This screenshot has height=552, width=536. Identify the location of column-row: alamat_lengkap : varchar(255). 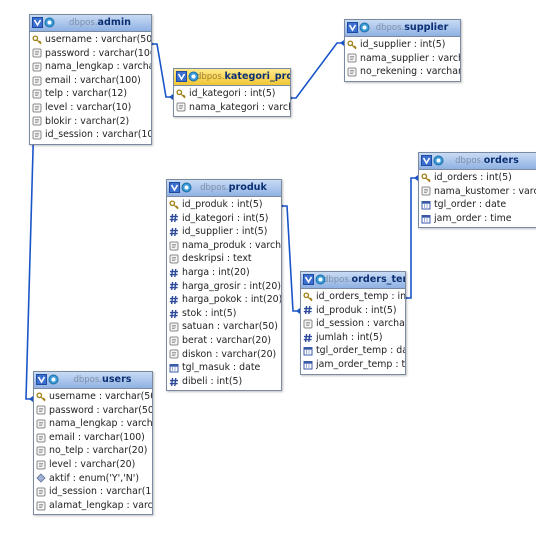
(93, 506).